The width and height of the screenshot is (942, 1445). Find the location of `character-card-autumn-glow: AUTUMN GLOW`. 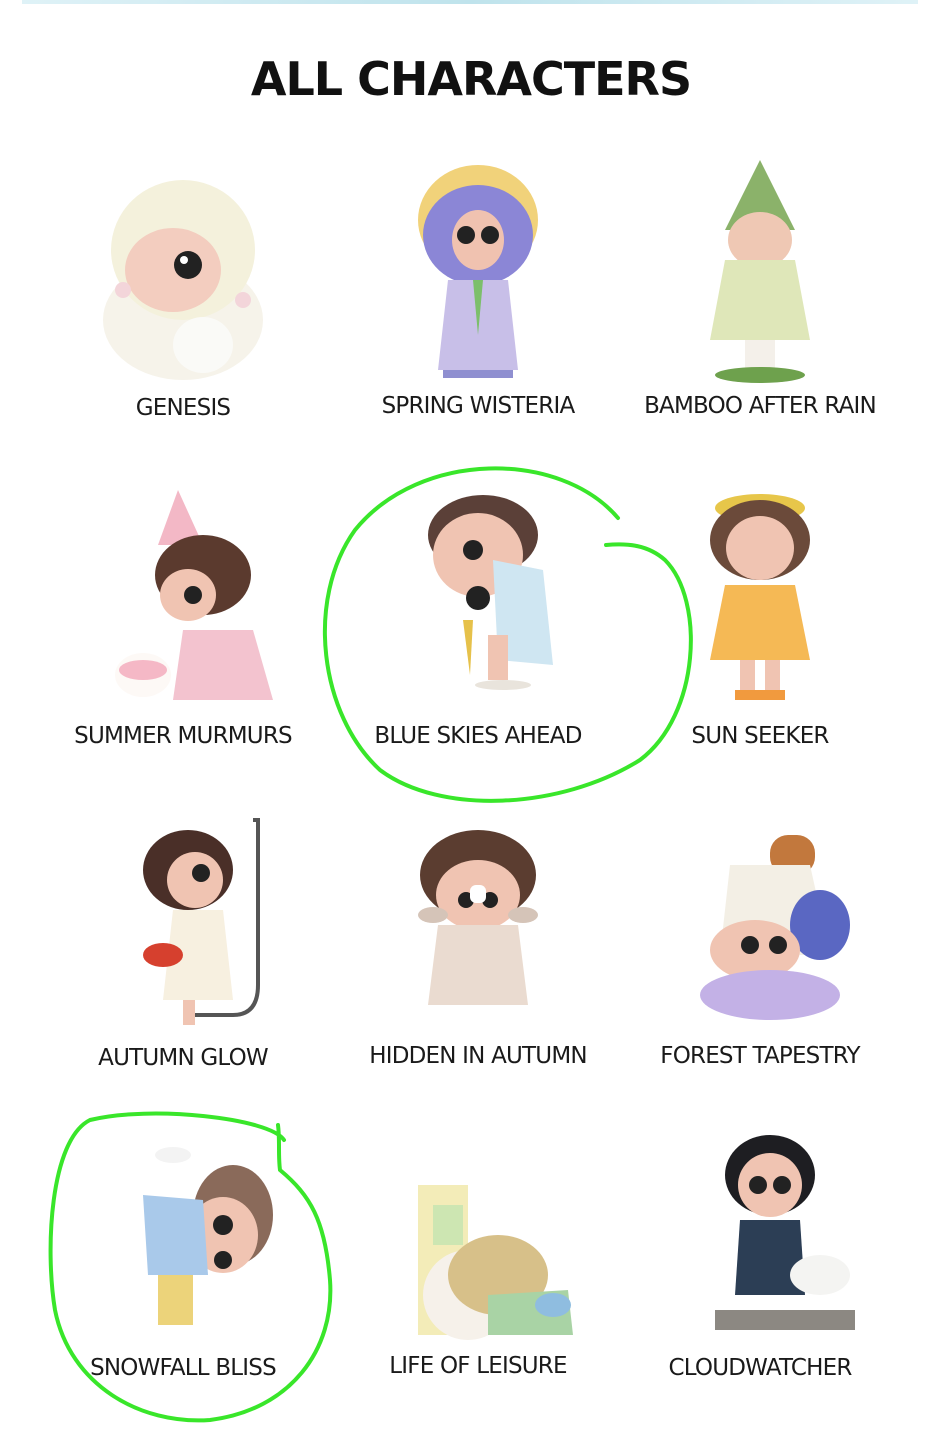

character-card-autumn-glow: AUTUMN GLOW is located at coordinates (183, 975).